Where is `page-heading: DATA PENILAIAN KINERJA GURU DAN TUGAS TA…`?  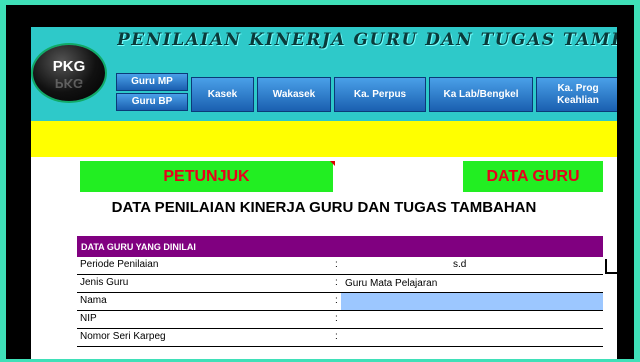
page-heading: DATA PENILAIAN KINERJA GURU DAN TUGAS TA… is located at coordinates (324, 207).